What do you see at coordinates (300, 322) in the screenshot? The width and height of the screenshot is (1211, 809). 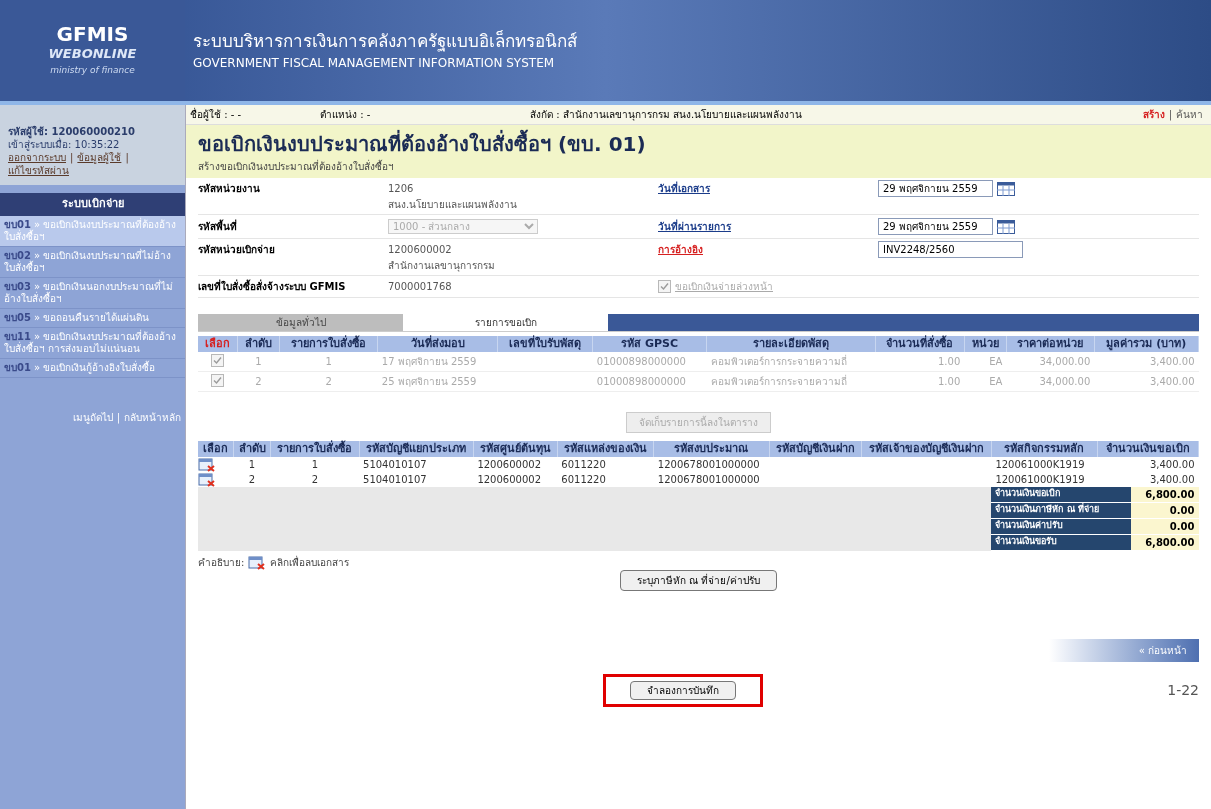 I see `tab: ข้อมูลทั่วไป` at bounding box center [300, 322].